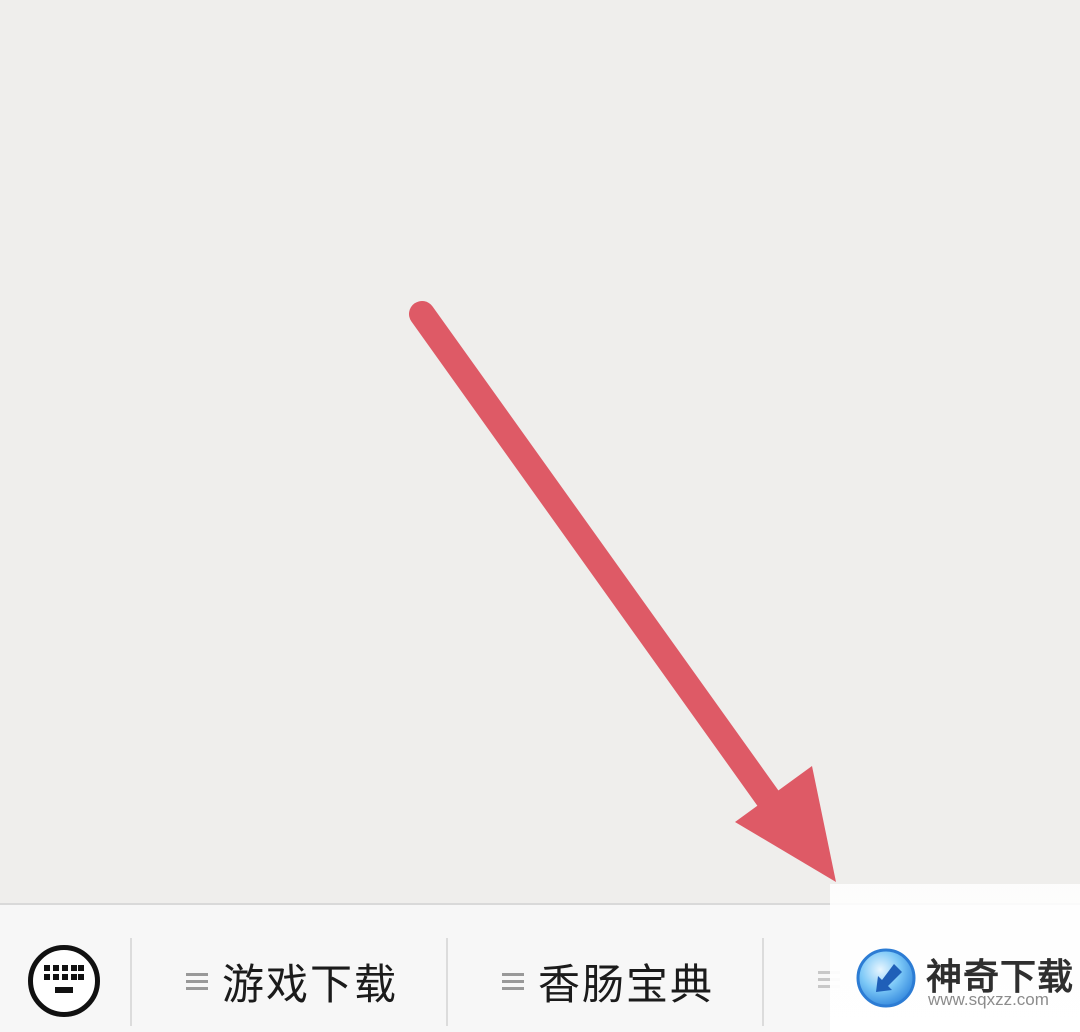  I want to click on watermark-url: www.sqxzz.com, so click(988, 999).